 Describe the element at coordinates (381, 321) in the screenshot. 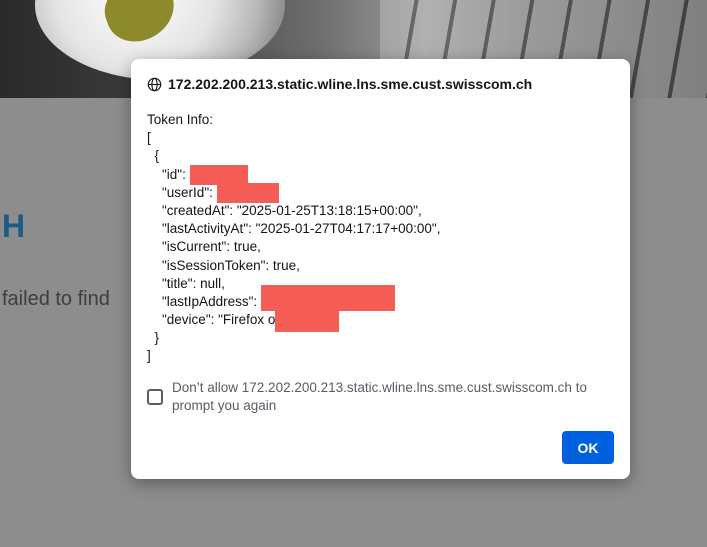

I see `message-line: "device": "Firefox on` at that location.